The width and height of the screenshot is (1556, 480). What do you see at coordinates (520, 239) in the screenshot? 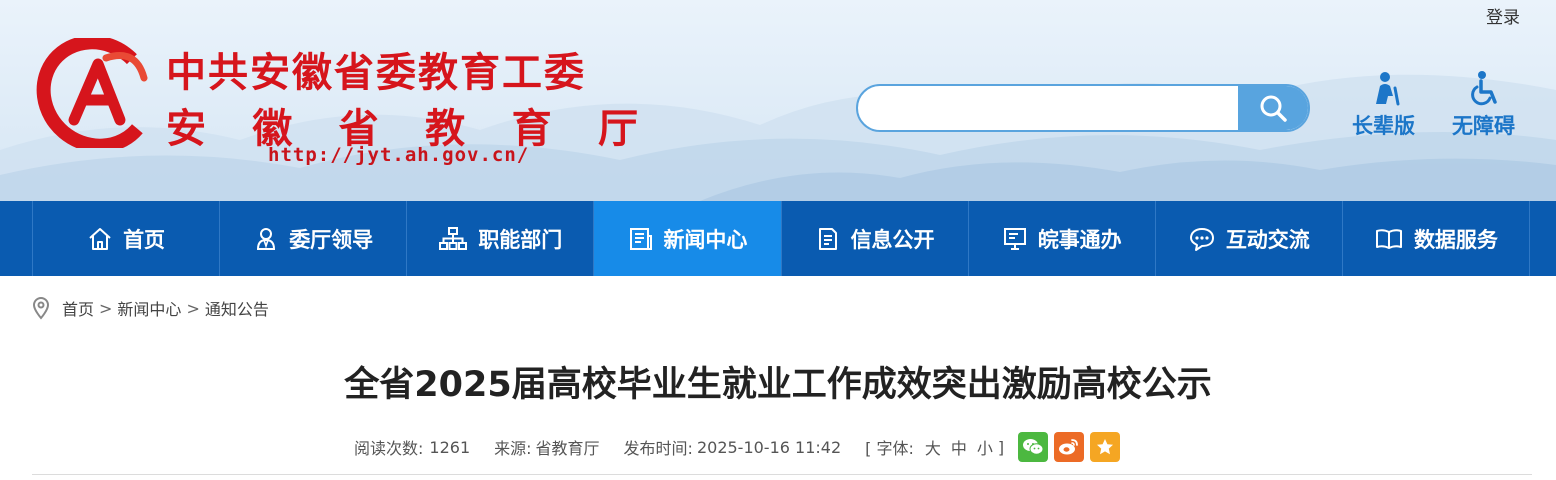
I see `nav-label: 职能部门` at bounding box center [520, 239].